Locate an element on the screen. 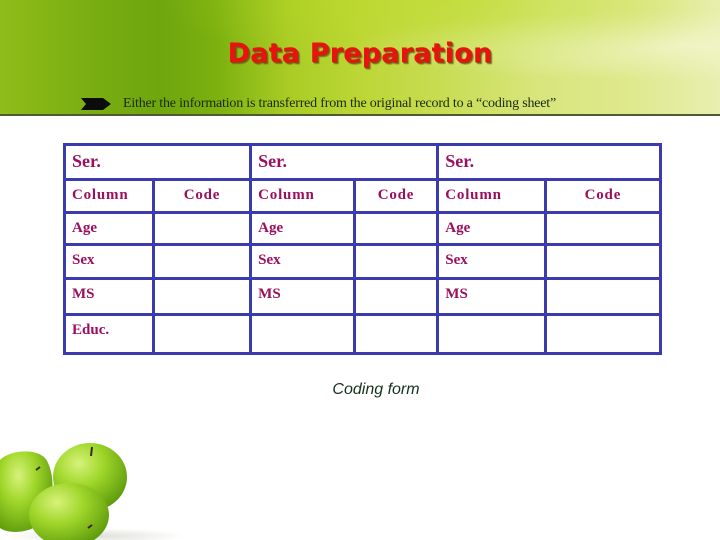 This screenshot has height=540, width=720. variable-cell: Educ. is located at coordinates (109, 334).